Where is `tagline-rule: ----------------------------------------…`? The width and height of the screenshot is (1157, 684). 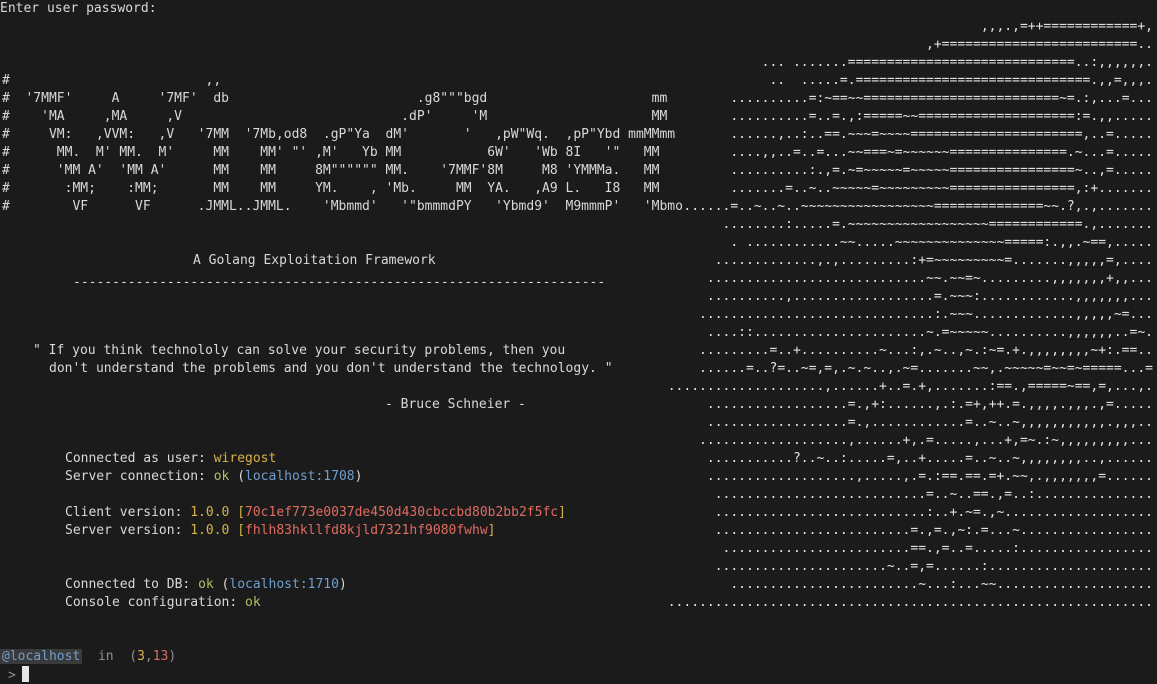 tagline-rule: ----------------------------------------… is located at coordinates (339, 282).